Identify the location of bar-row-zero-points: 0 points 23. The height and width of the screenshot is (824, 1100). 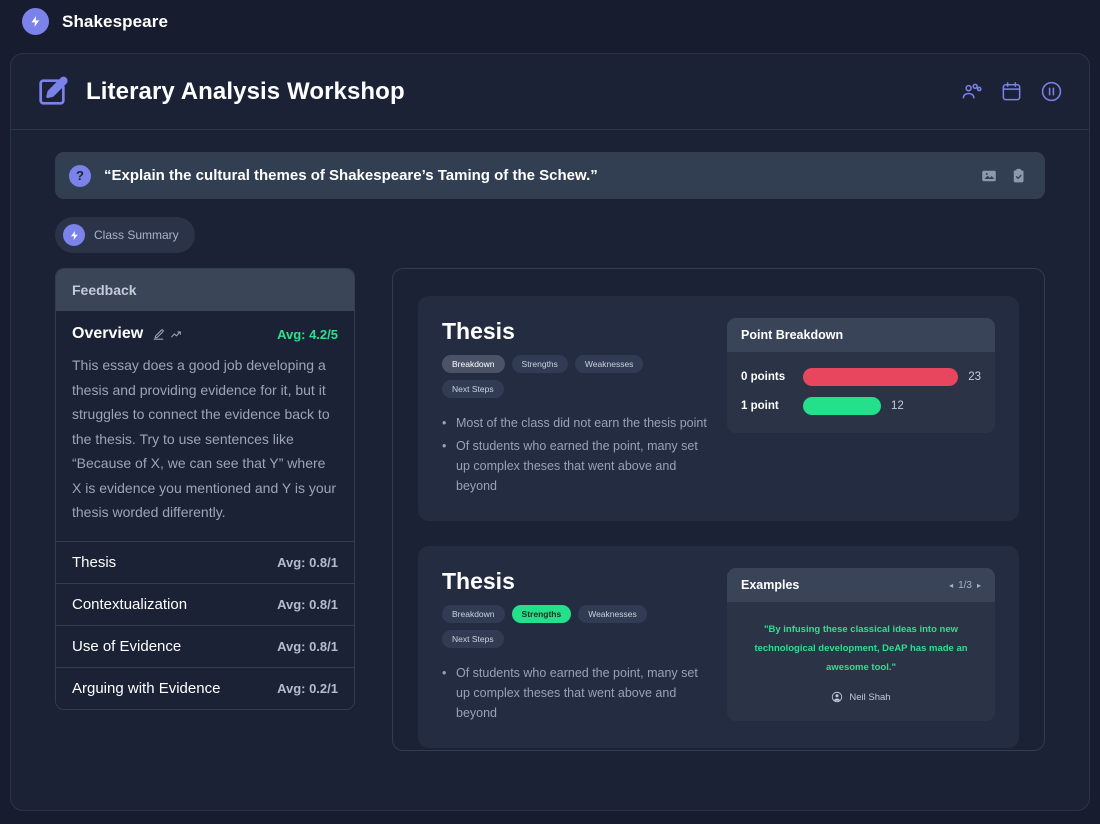
(861, 377).